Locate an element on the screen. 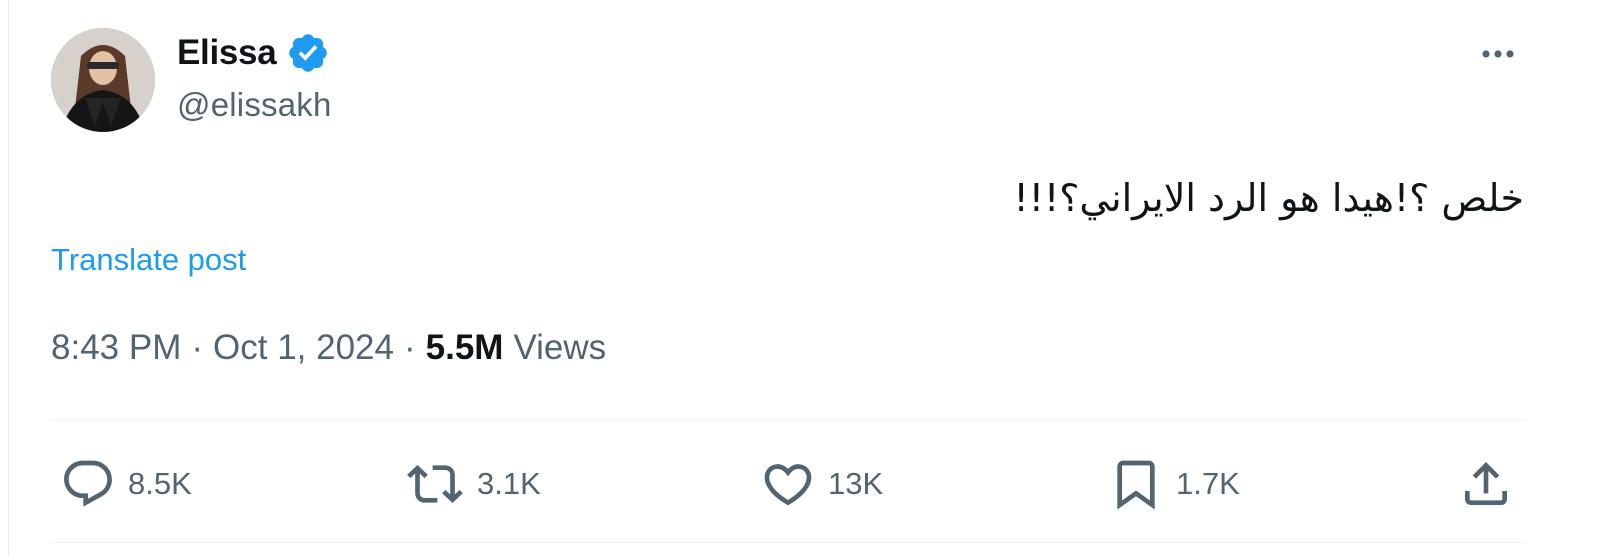 Image resolution: width=1600 pixels, height=557 pixels. avatar is located at coordinates (103, 80).